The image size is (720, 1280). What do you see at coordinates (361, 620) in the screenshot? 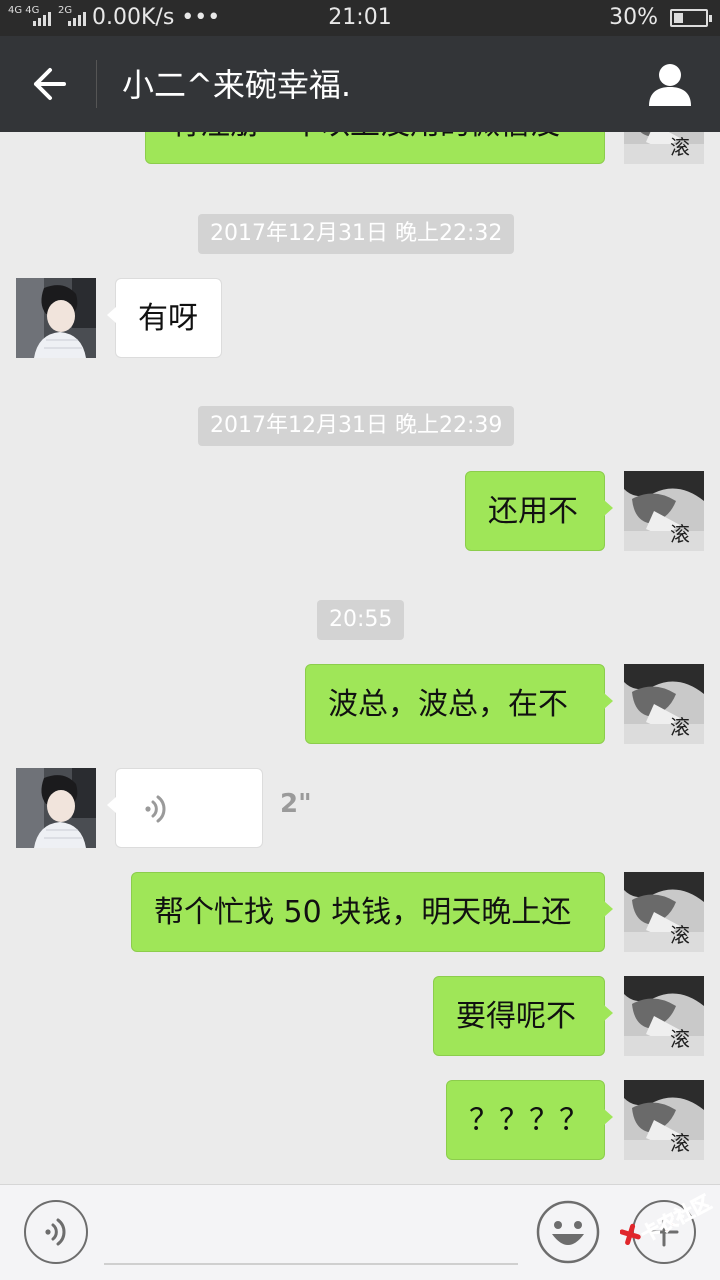
I see `message-timestamp: 20:55` at bounding box center [361, 620].